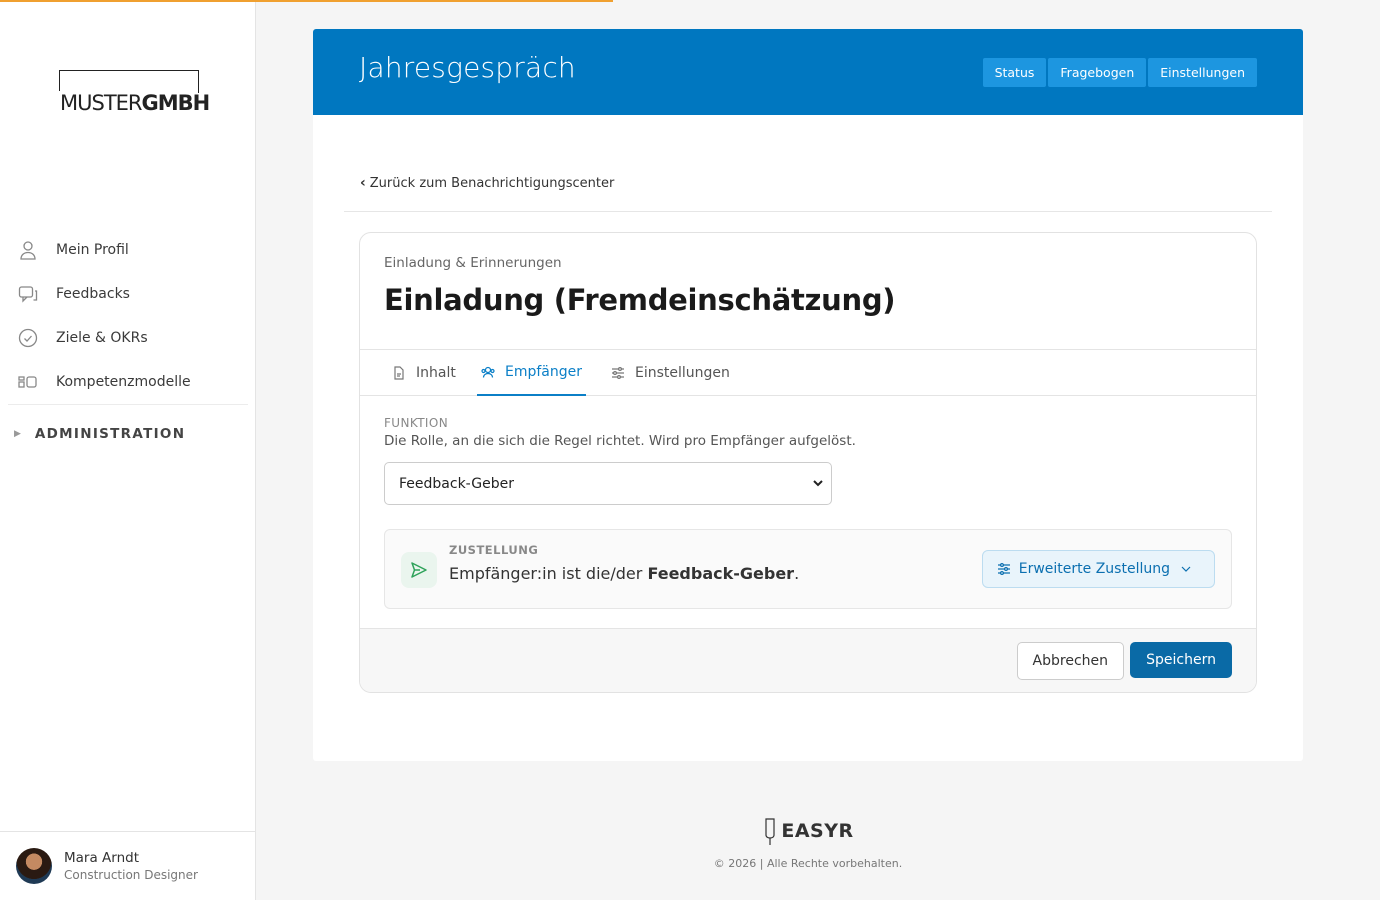 The image size is (1380, 900). I want to click on delivery-label: ZUSTELLUNG, so click(494, 550).